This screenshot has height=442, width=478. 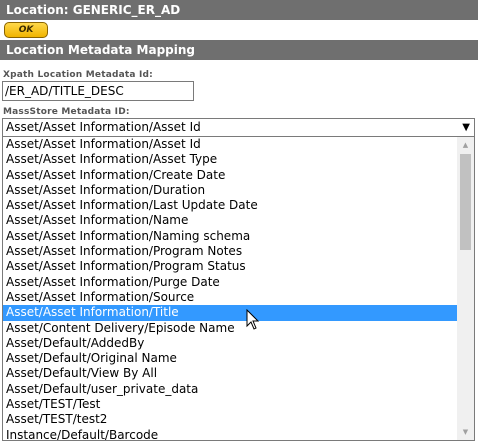 What do you see at coordinates (239, 10) in the screenshot?
I see `location-header: Location: GENERIC_ER_AD` at bounding box center [239, 10].